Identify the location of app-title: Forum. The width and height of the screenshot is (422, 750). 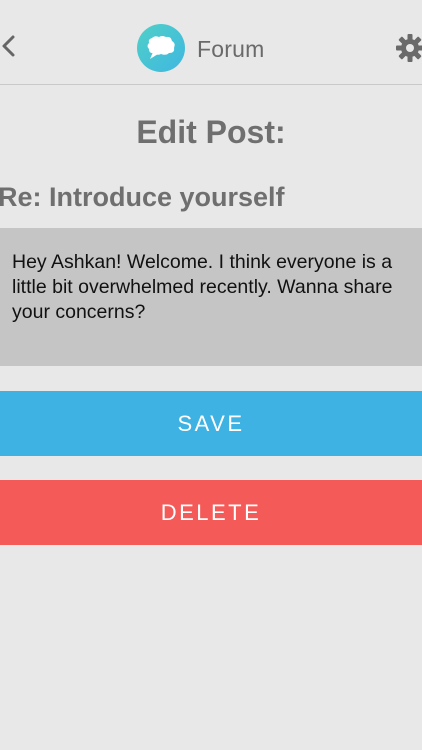
(231, 49).